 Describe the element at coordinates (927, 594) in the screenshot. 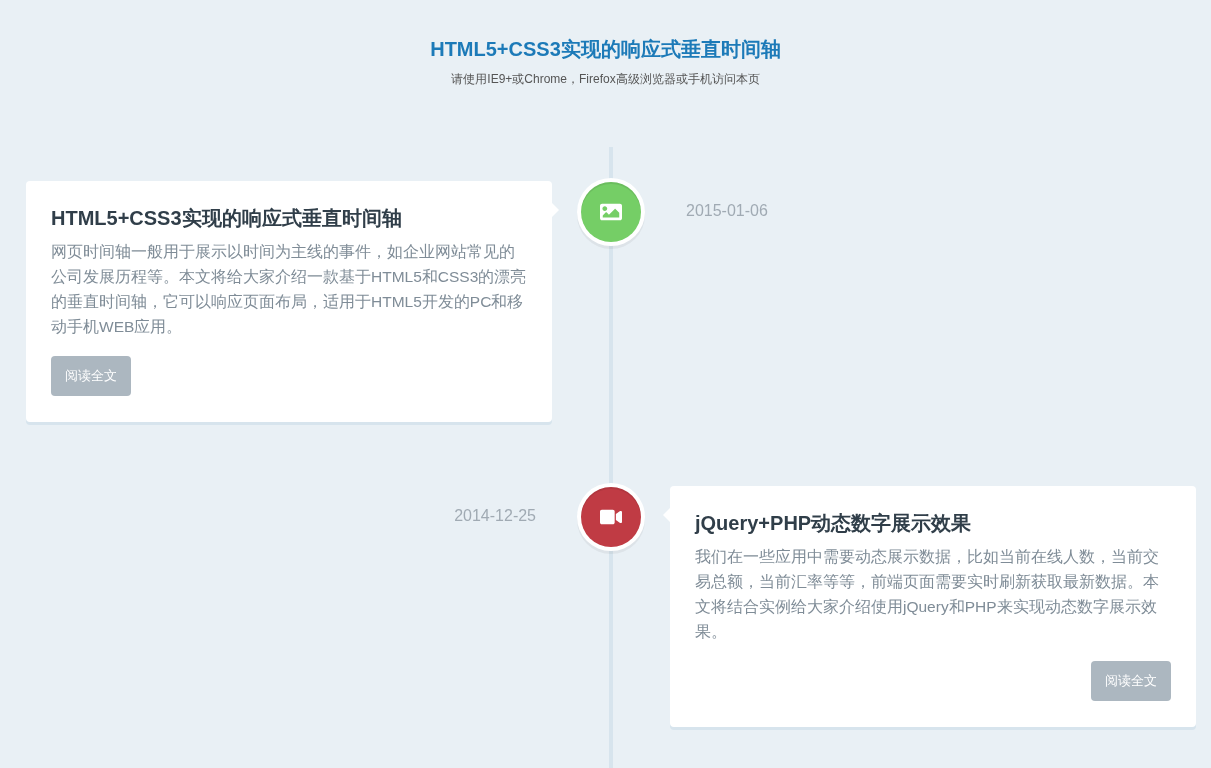

I see `card-text: 我们在一些应用中需要动态展示数据，比如当前在线人数，当前交易总额，当前汇率等等，前端页面需要实时刷新获取最新数据。本文将结合实例给大家介绍使用jQuery和PHP来实现动态数字展示效果。` at that location.